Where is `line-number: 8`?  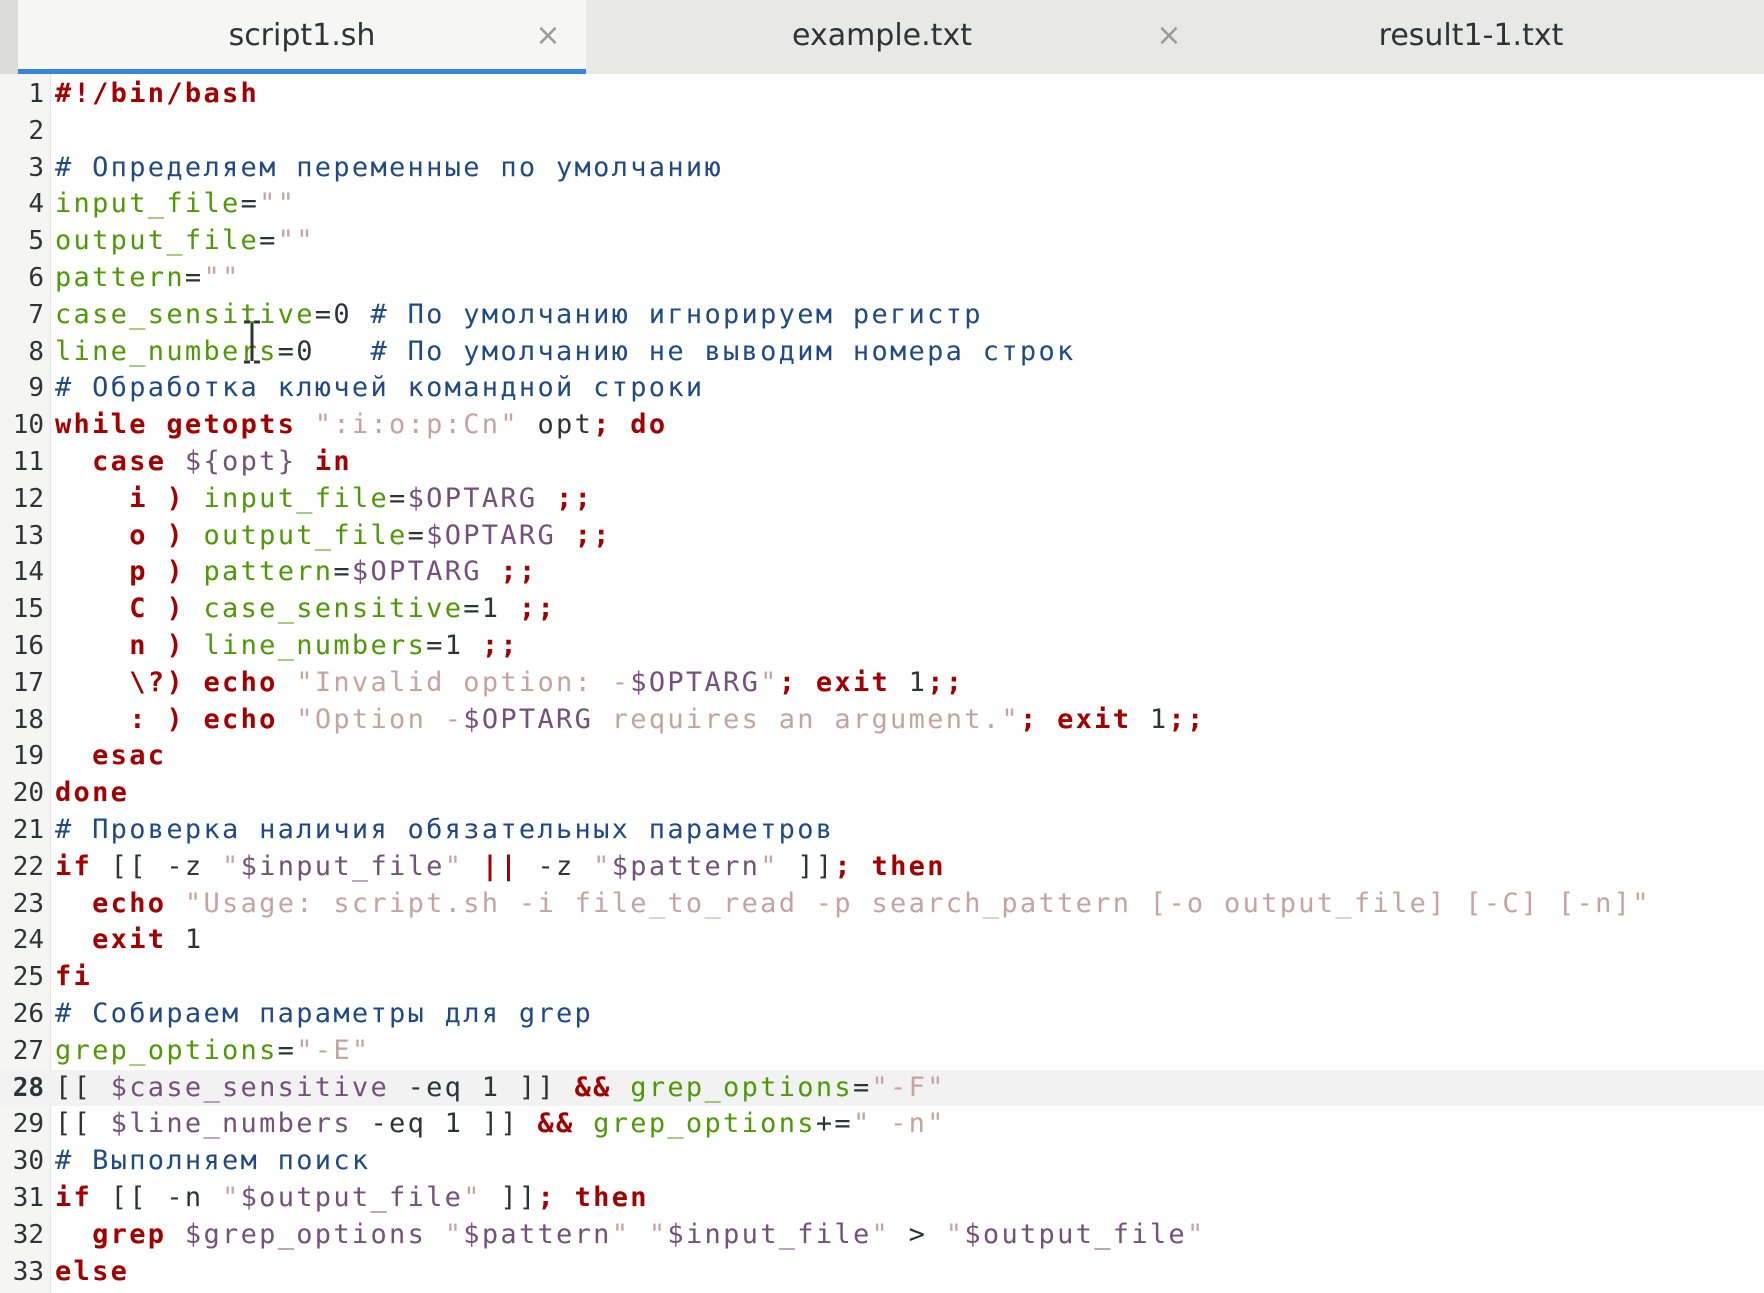 line-number: 8 is located at coordinates (36, 351).